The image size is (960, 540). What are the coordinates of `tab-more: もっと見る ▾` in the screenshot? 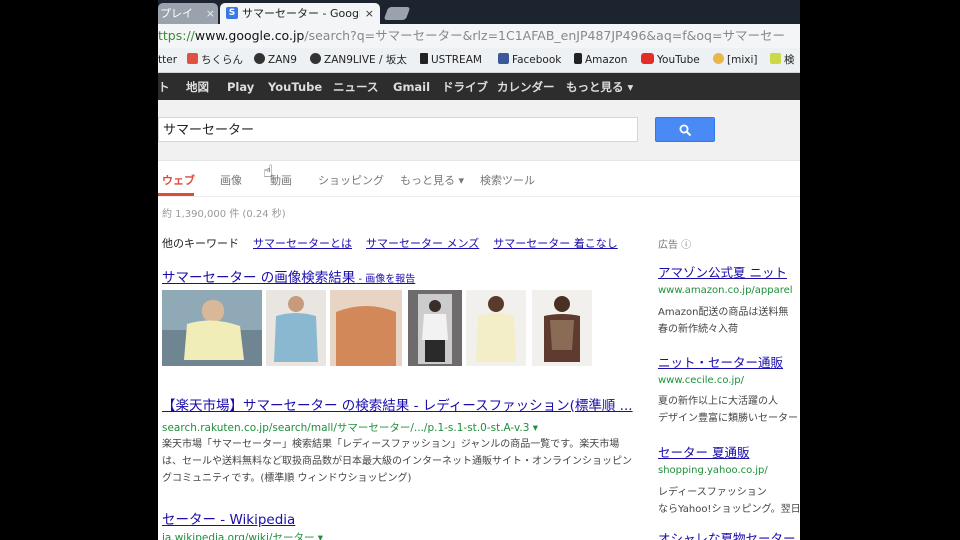 It's located at (432, 180).